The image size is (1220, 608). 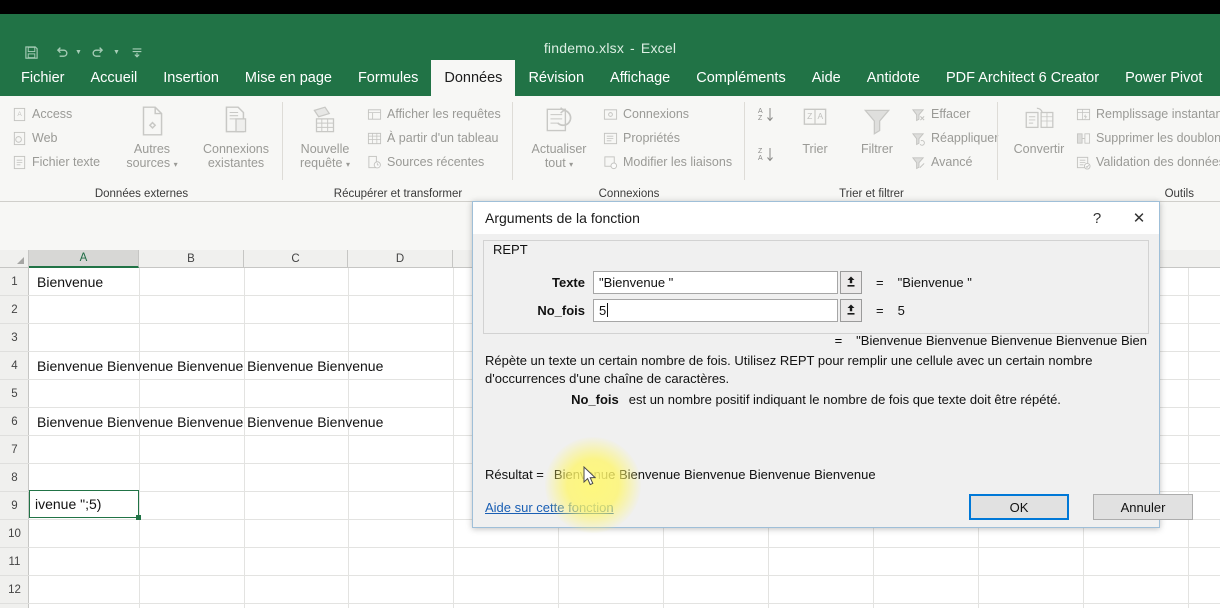 I want to click on argument-row-texte: Texte "Bienvenue " = "Bienvenue ", so click(x=816, y=282).